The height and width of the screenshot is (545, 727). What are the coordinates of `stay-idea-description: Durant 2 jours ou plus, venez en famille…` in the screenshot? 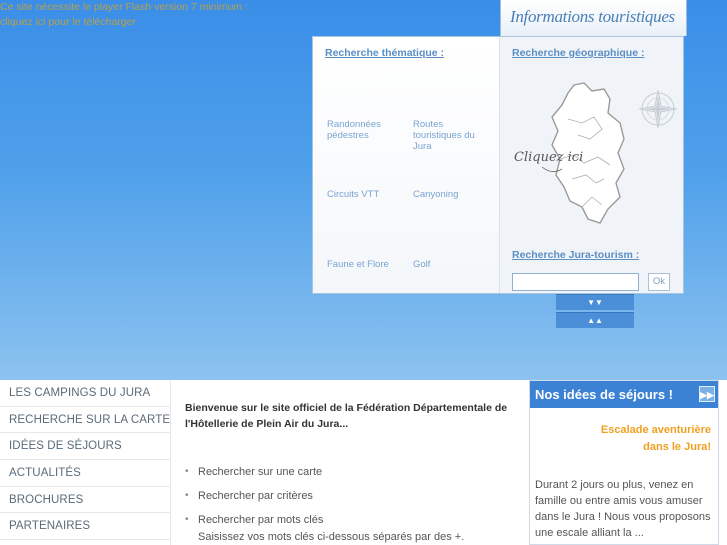 It's located at (626, 509).